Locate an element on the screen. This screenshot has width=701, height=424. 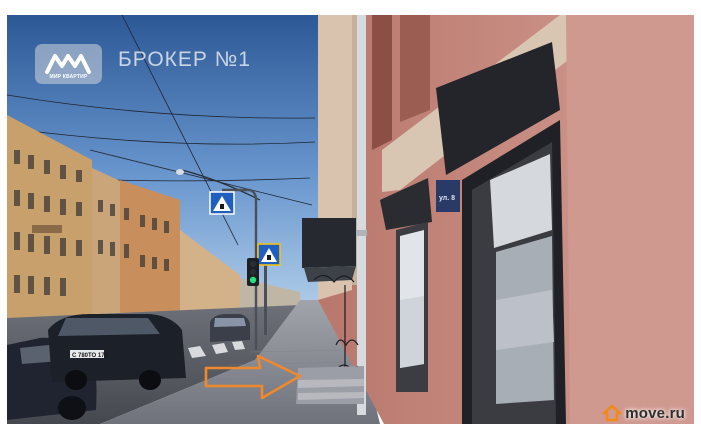
crosswalk-sign-lower is located at coordinates (269, 254).